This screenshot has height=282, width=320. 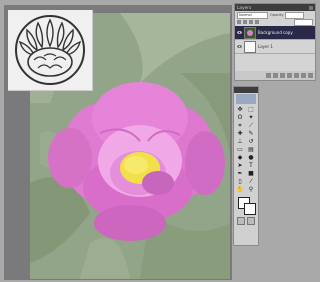 What do you see at coordinates (265, 46) in the screenshot?
I see `layer-name: Layer 1` at bounding box center [265, 46].